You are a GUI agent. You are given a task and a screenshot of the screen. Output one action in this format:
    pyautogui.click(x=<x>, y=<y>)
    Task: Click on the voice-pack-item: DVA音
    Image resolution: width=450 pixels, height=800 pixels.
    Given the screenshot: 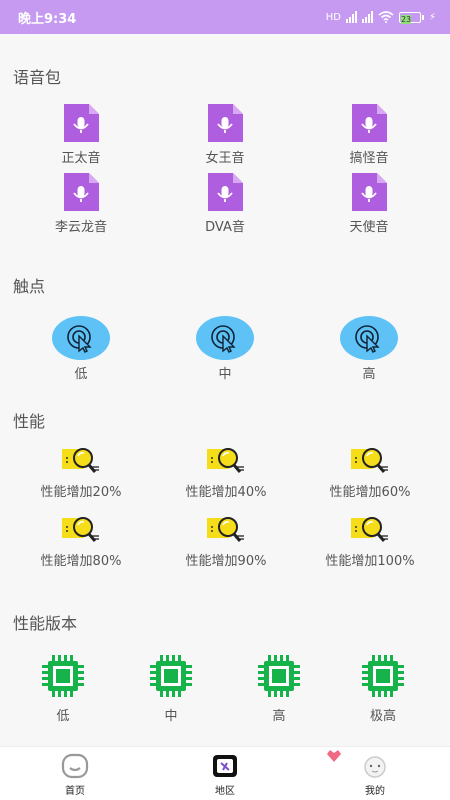 What is the action you would take?
    pyautogui.click(x=225, y=203)
    